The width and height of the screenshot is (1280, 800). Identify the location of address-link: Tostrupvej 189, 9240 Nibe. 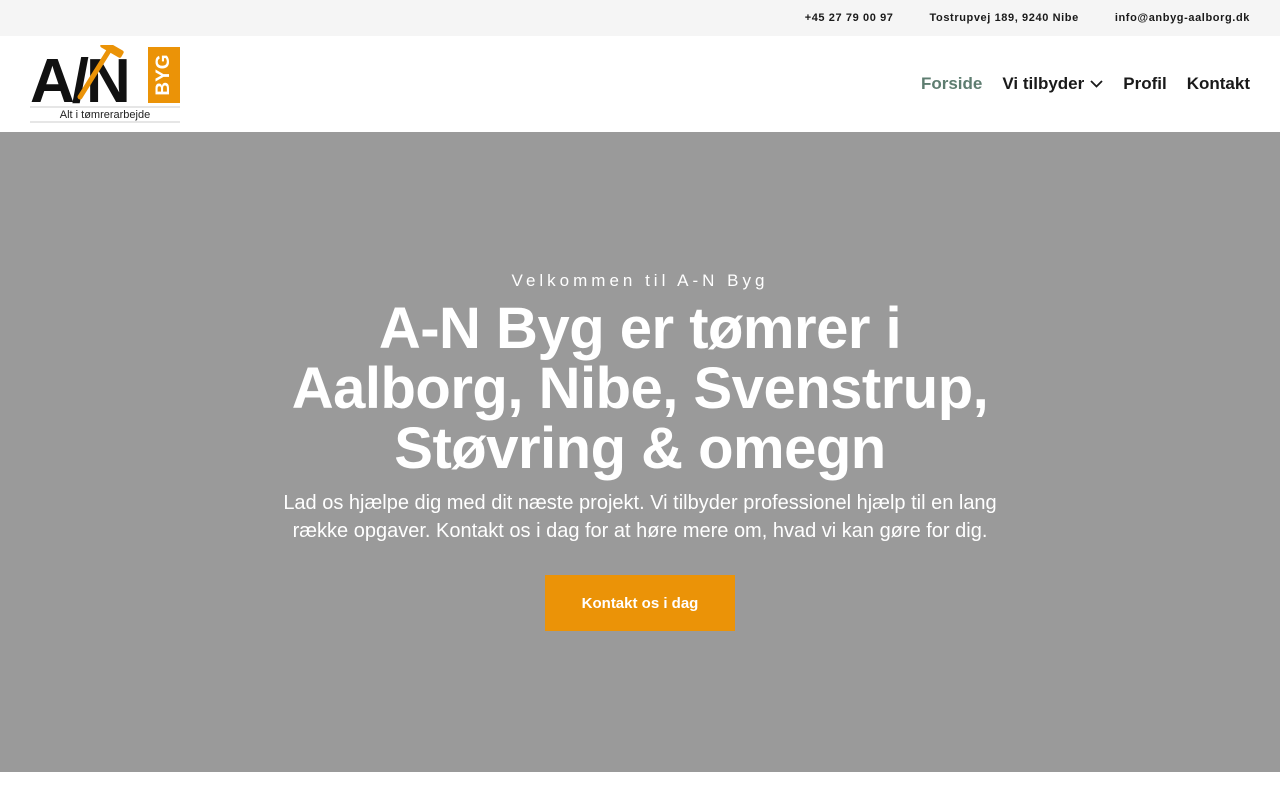
(1004, 18).